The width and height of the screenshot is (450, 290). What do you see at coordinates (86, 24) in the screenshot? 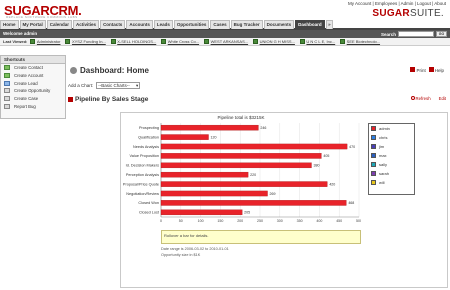
I see `tab-activities: Activities` at bounding box center [86, 24].